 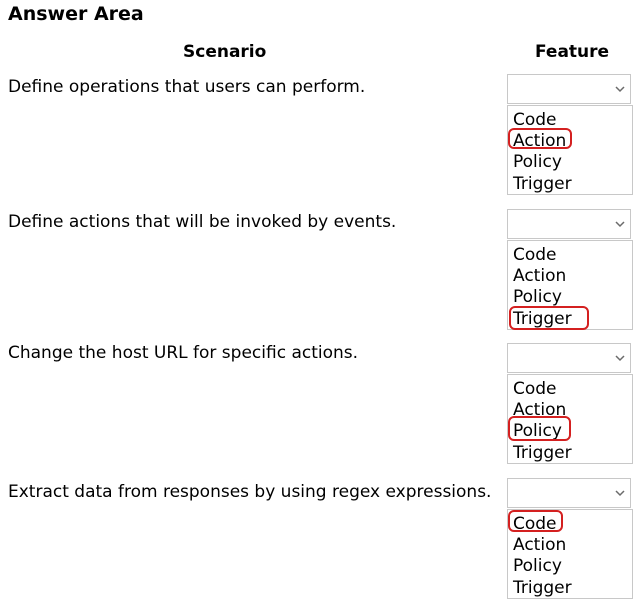 I want to click on answer-area-title: Answer Area, so click(x=76, y=14).